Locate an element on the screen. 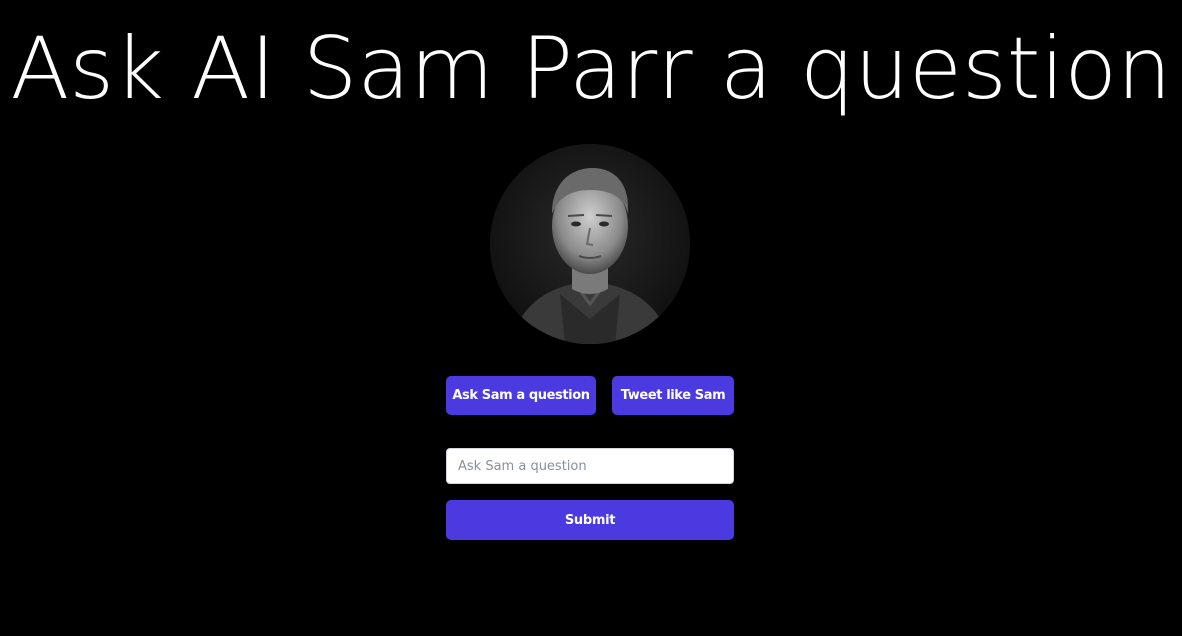 This screenshot has height=636, width=1182. submit-button: Submit is located at coordinates (590, 520).